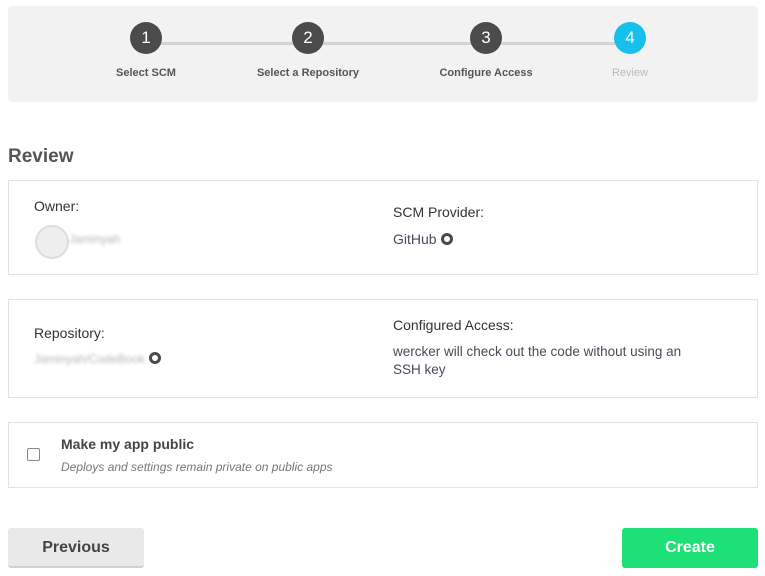 This screenshot has height=576, width=765. Describe the element at coordinates (41, 156) in the screenshot. I see `page-title: Review` at that location.